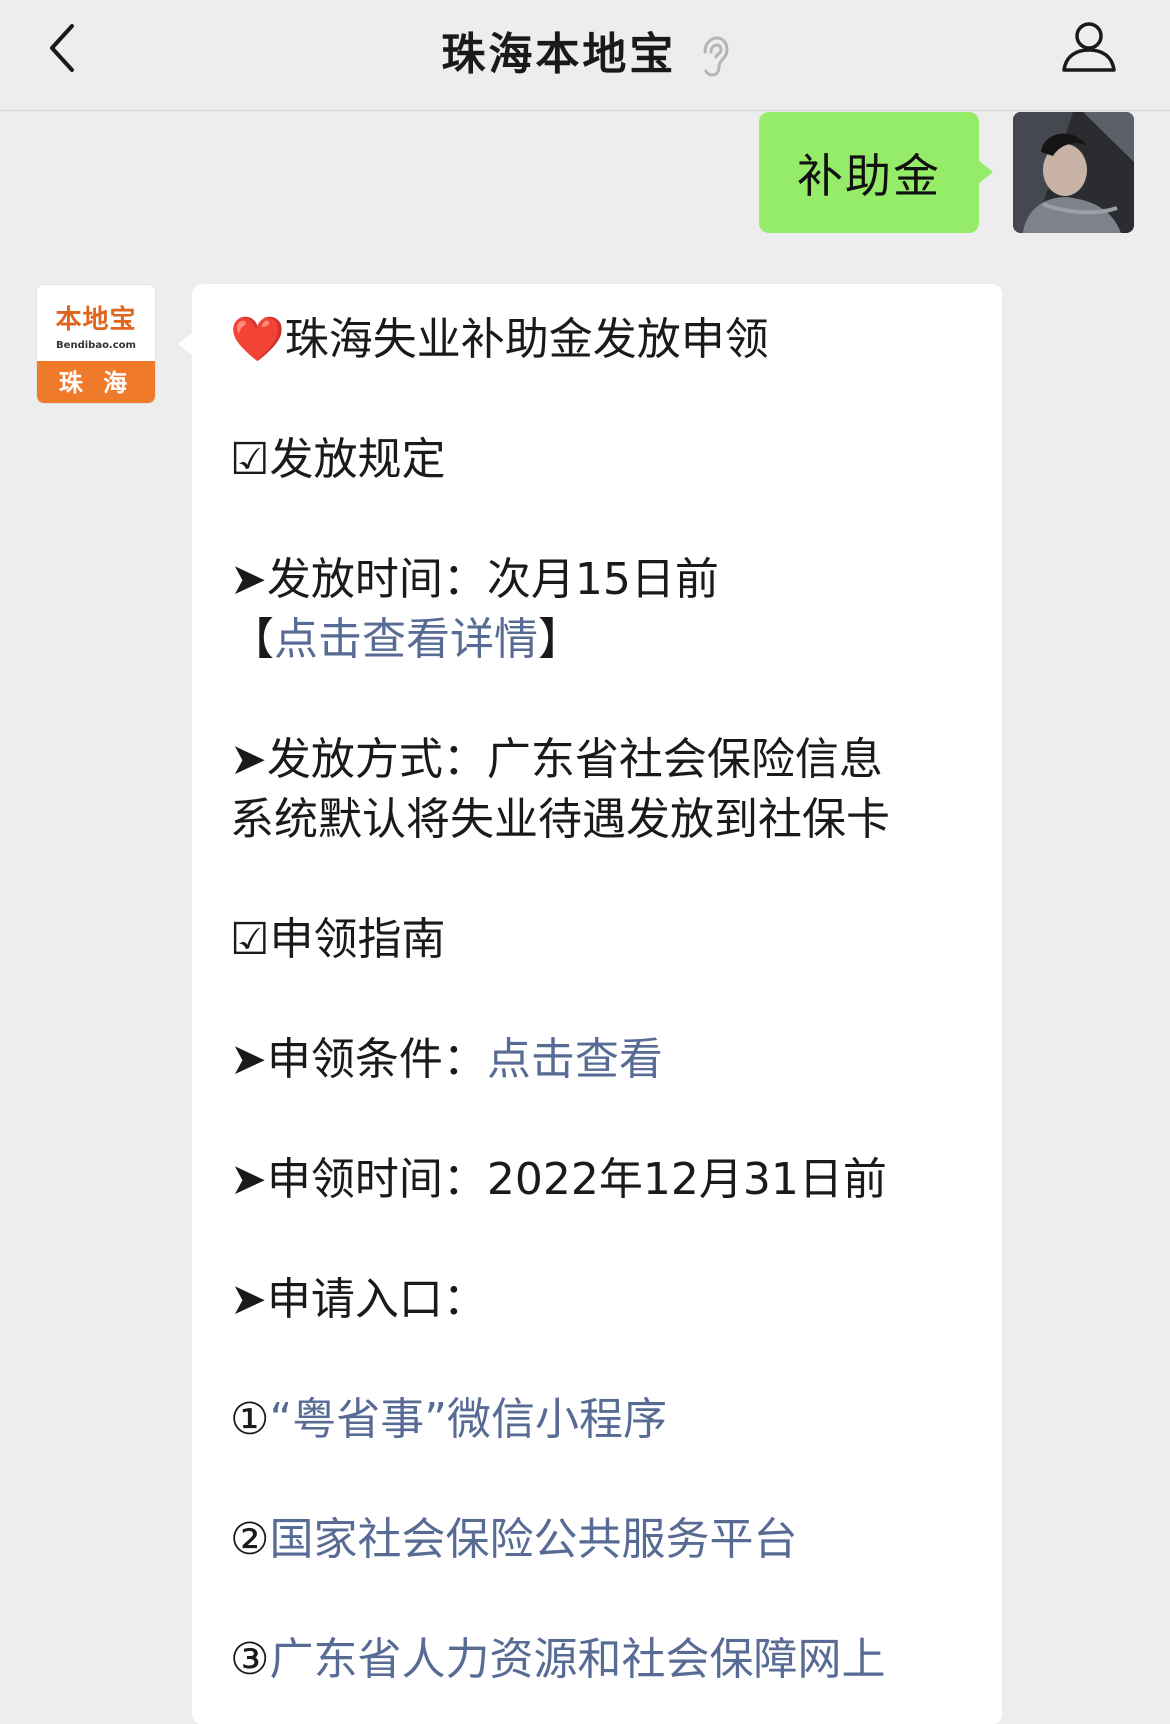  Describe the element at coordinates (577, 1659) in the screenshot. I see `entry-3-link: 广东省人力资源和社会保障网上` at that location.